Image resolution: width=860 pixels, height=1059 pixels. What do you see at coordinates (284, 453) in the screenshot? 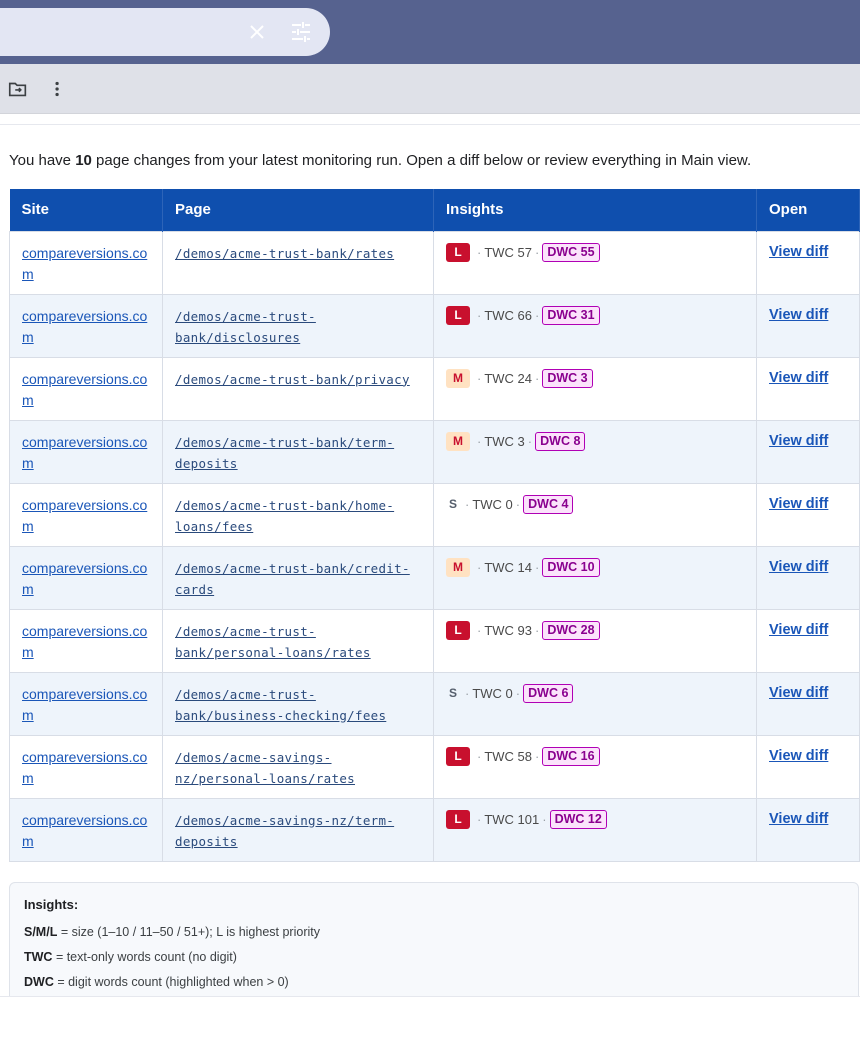
I see `page-link: /demos/acme-trust-bank/term-deposits` at bounding box center [284, 453].